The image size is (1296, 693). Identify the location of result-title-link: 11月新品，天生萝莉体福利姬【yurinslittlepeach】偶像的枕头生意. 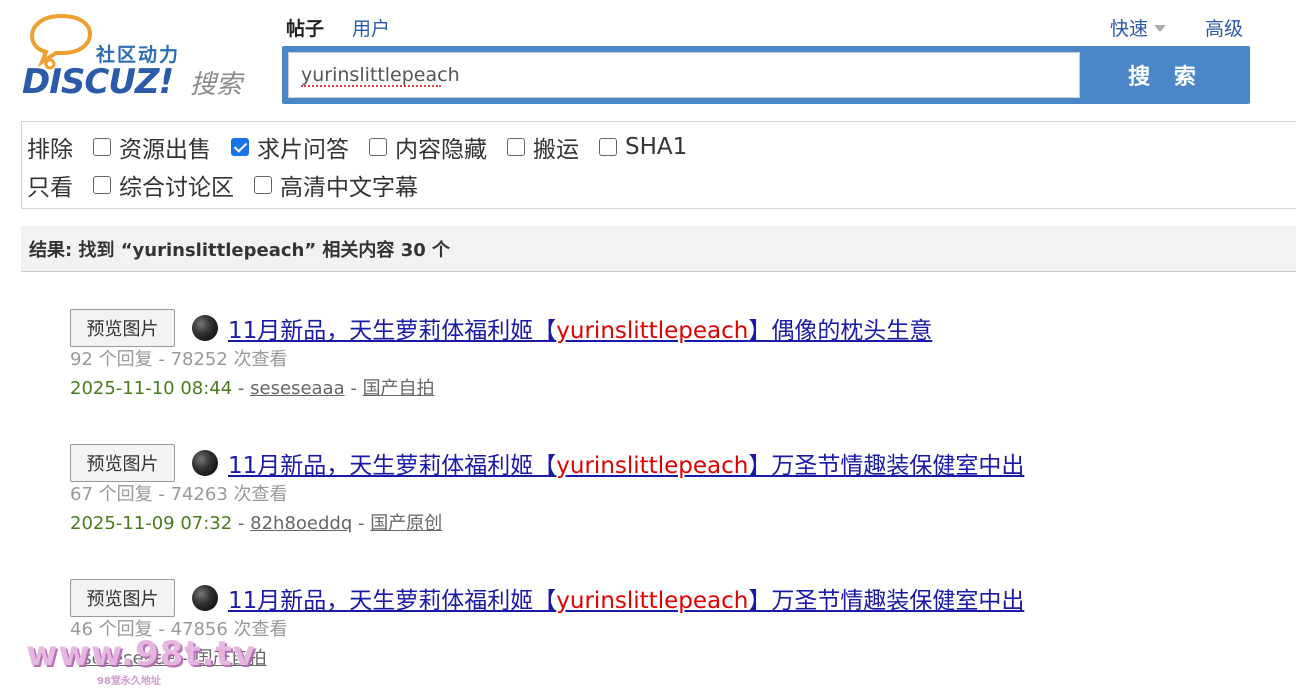
(580, 328).